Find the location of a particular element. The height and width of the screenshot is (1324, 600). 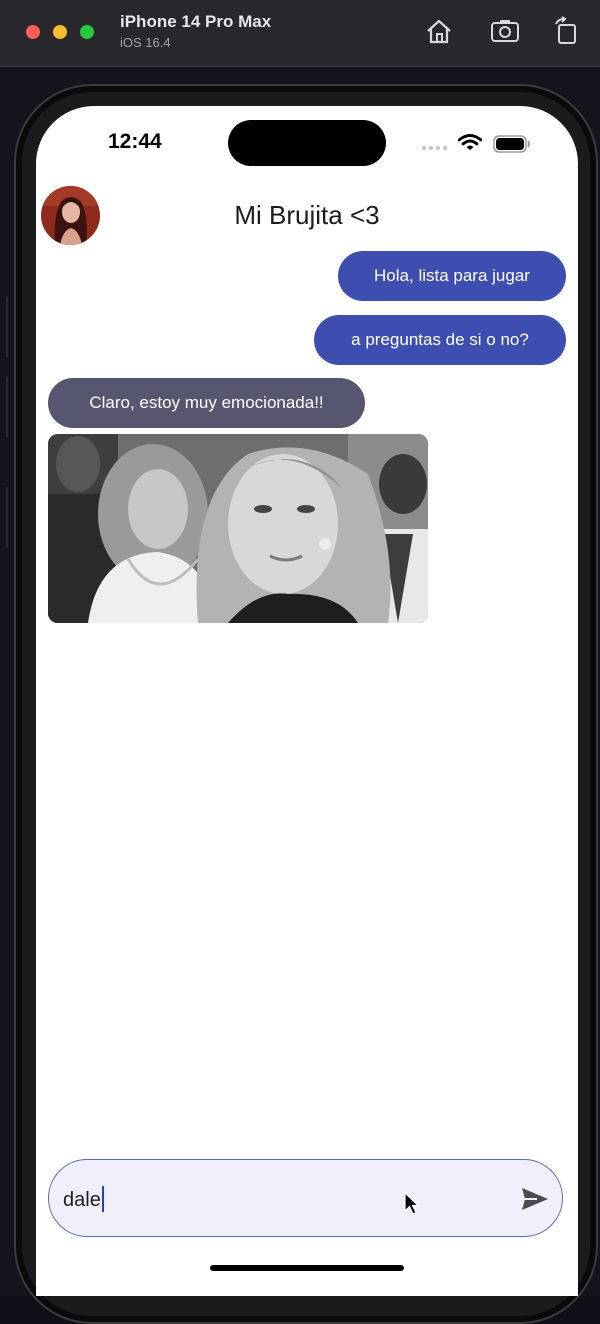

message-input-value: dale is located at coordinates (82, 1200).